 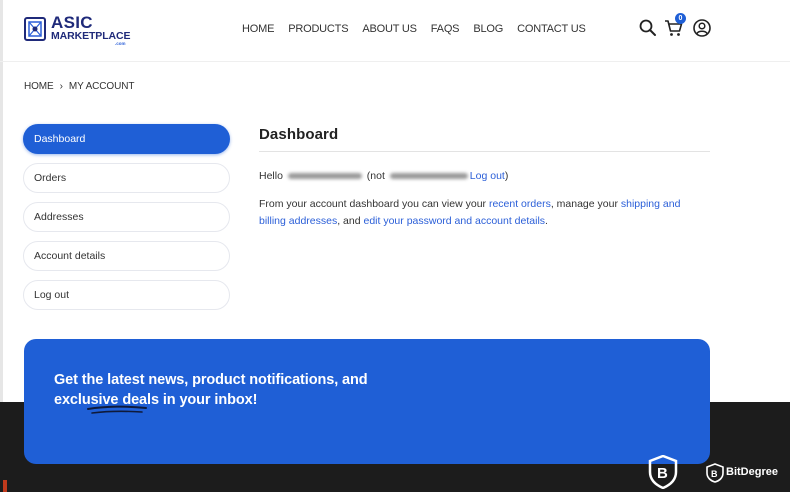 I want to click on shield-logo-icon: B, so click(x=663, y=472).